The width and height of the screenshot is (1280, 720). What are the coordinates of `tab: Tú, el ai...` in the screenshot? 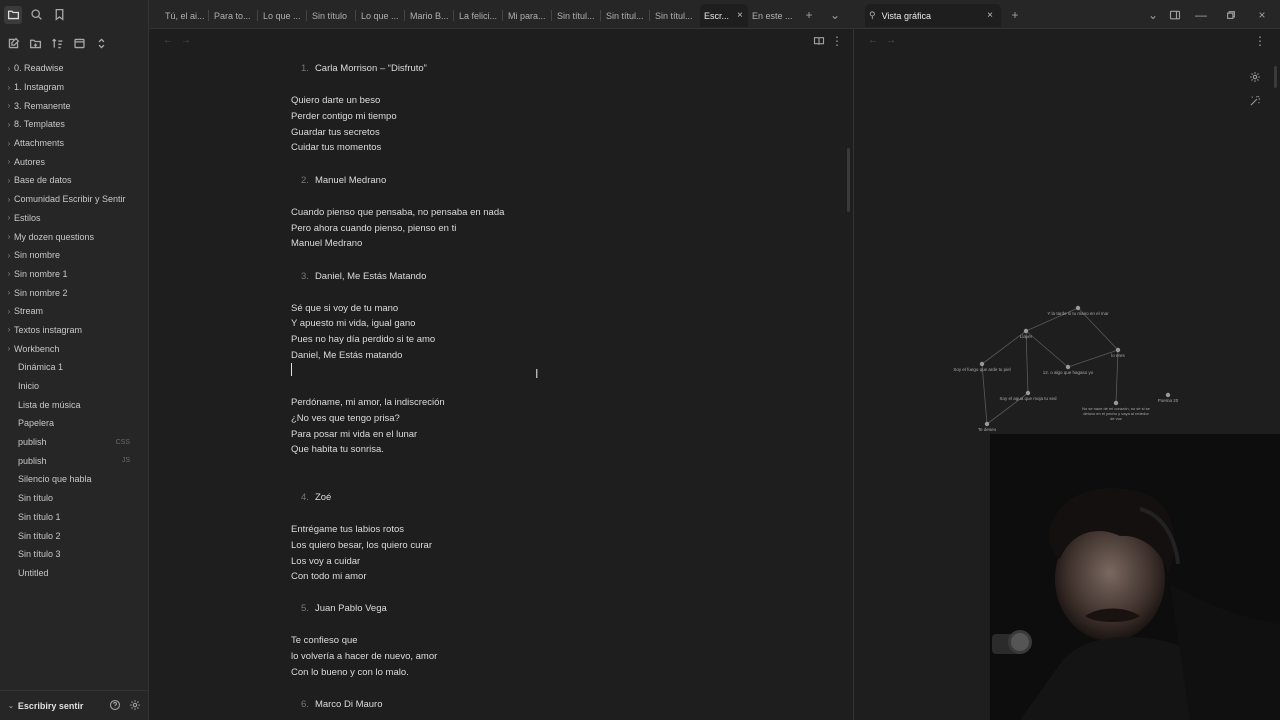 It's located at (183, 15).